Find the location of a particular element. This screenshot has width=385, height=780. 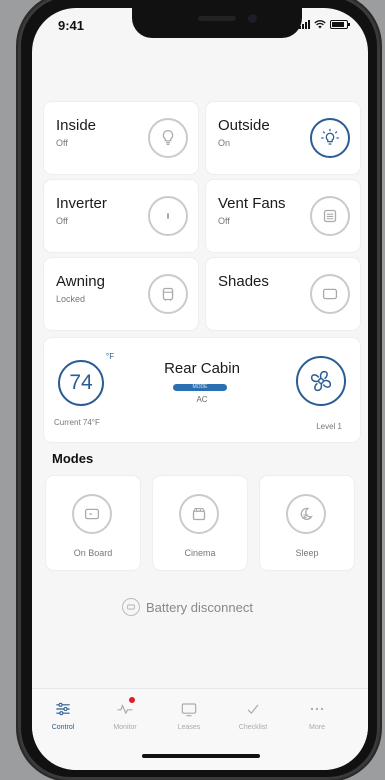

mode-cinema-label: Cinema is located at coordinates (200, 553).